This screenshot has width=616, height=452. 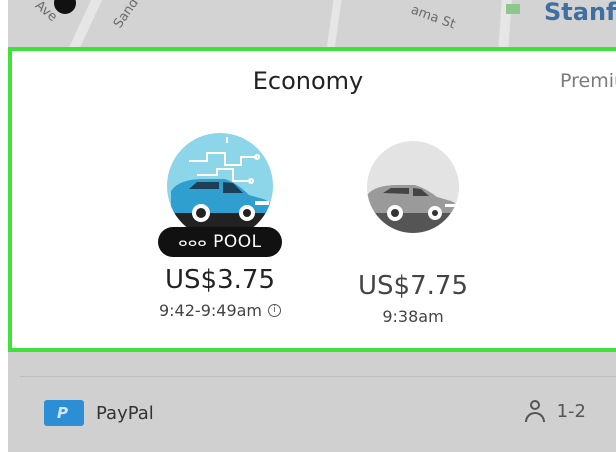 What do you see at coordinates (308, 81) in the screenshot?
I see `panel-title: Economy` at bounding box center [308, 81].